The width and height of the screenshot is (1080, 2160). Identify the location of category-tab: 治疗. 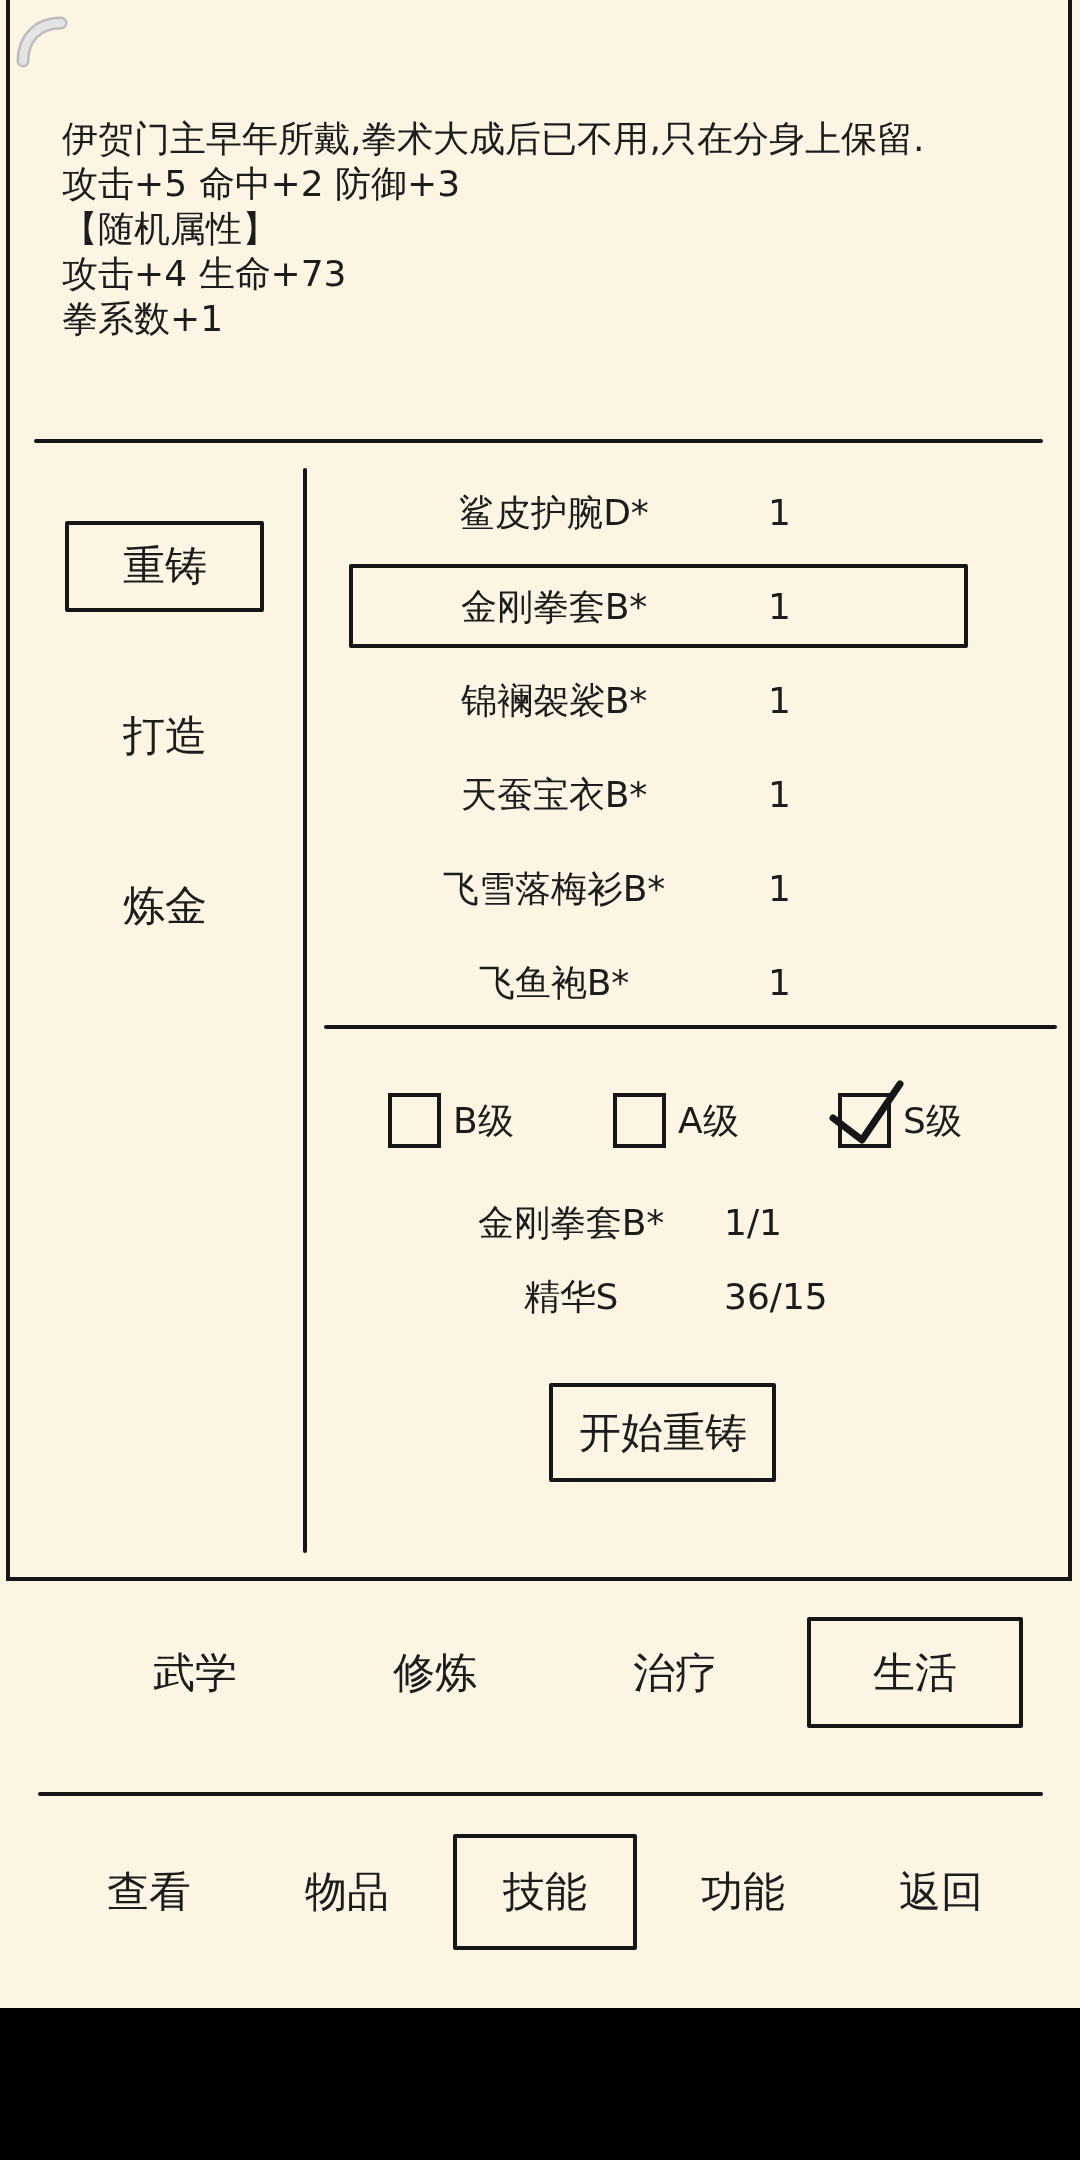
(675, 1672).